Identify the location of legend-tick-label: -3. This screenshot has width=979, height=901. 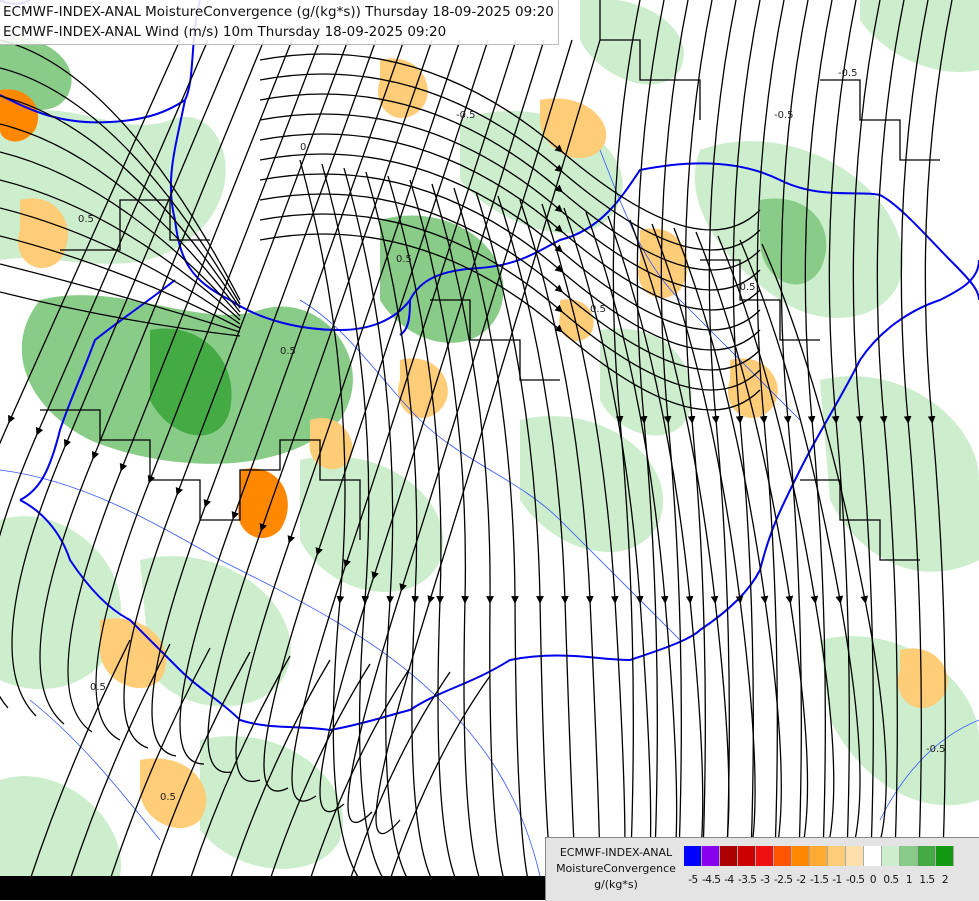
(765, 880).